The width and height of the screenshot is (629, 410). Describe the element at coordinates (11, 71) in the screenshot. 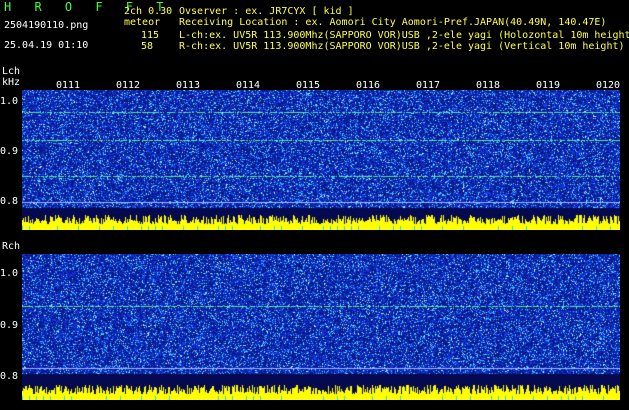

I see `lch-label: Lch` at that location.